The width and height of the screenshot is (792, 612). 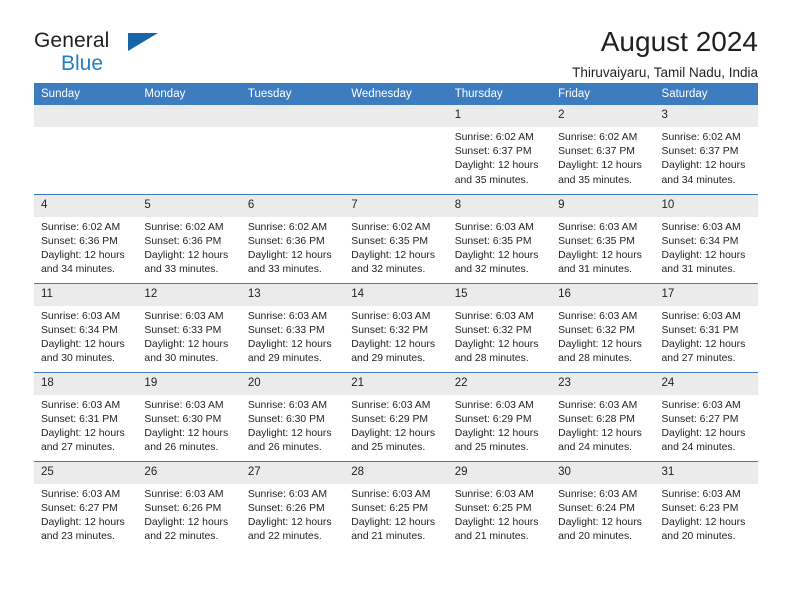 What do you see at coordinates (86, 205) in the screenshot?
I see `day-number: 4` at bounding box center [86, 205].